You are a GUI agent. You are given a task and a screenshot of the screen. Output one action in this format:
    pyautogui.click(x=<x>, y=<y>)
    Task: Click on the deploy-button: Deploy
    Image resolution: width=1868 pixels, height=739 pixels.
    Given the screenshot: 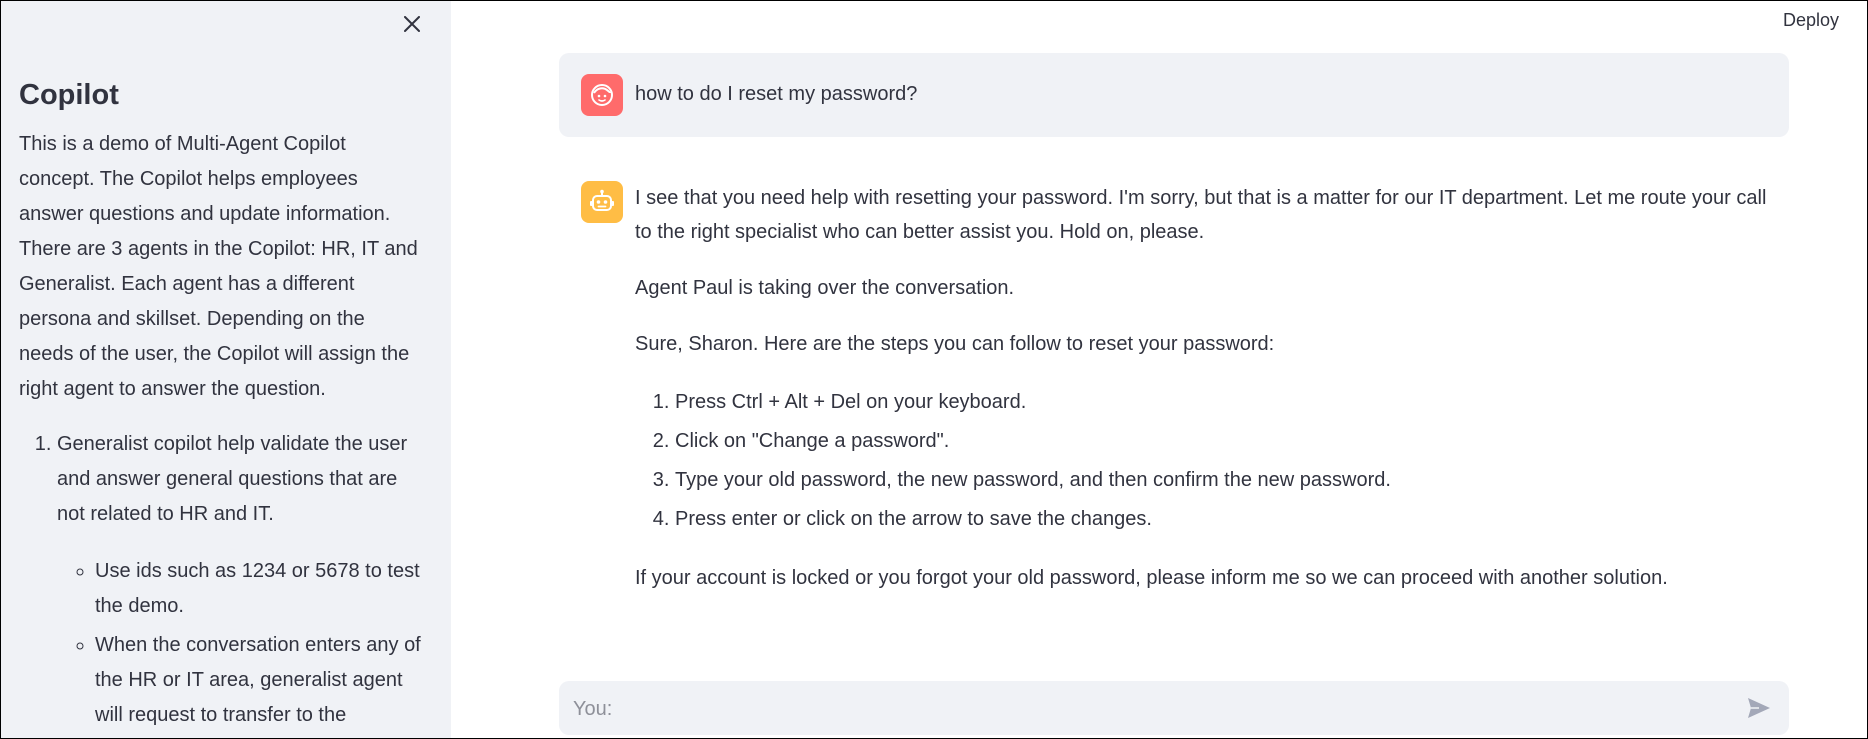 What is the action you would take?
    pyautogui.click(x=1811, y=20)
    